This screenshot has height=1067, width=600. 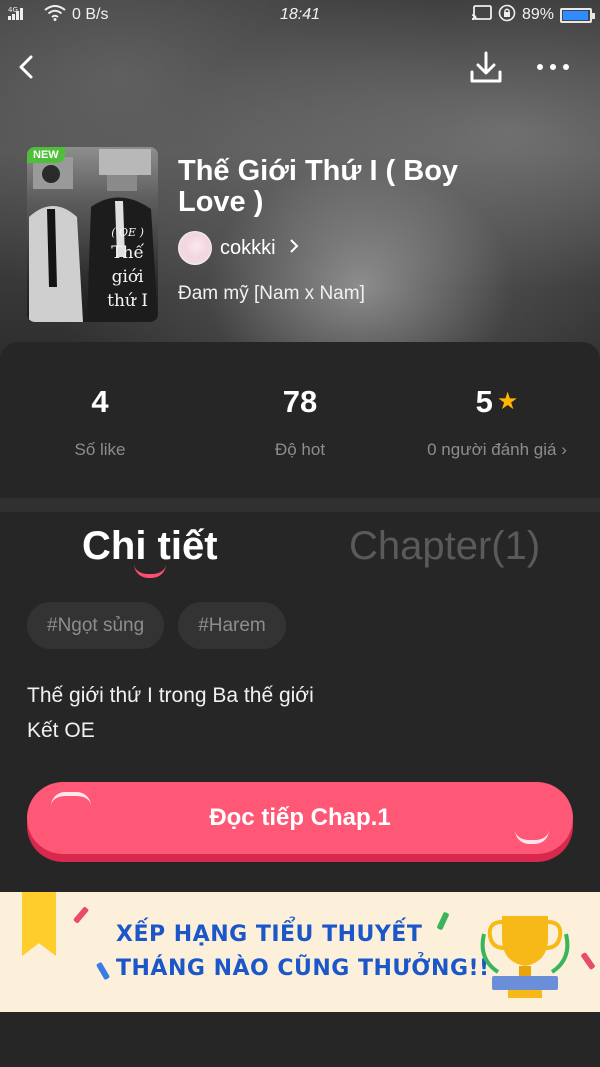 I want to click on author-link: cokkki, so click(x=239, y=248).